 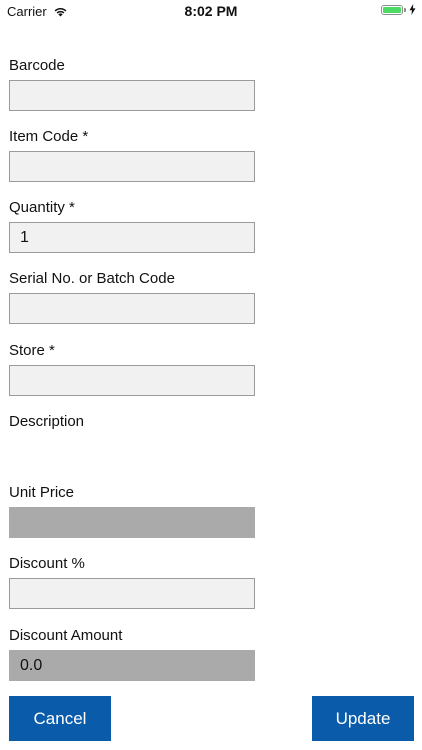 What do you see at coordinates (66, 635) in the screenshot?
I see `discount-amount-label: Discount Amount` at bounding box center [66, 635].